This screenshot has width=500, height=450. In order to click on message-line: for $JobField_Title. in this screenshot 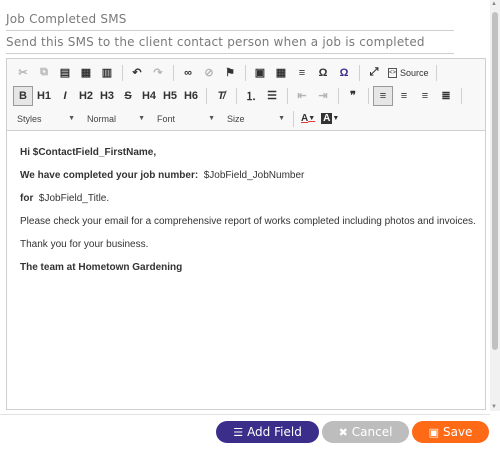, I will do `click(64, 198)`.